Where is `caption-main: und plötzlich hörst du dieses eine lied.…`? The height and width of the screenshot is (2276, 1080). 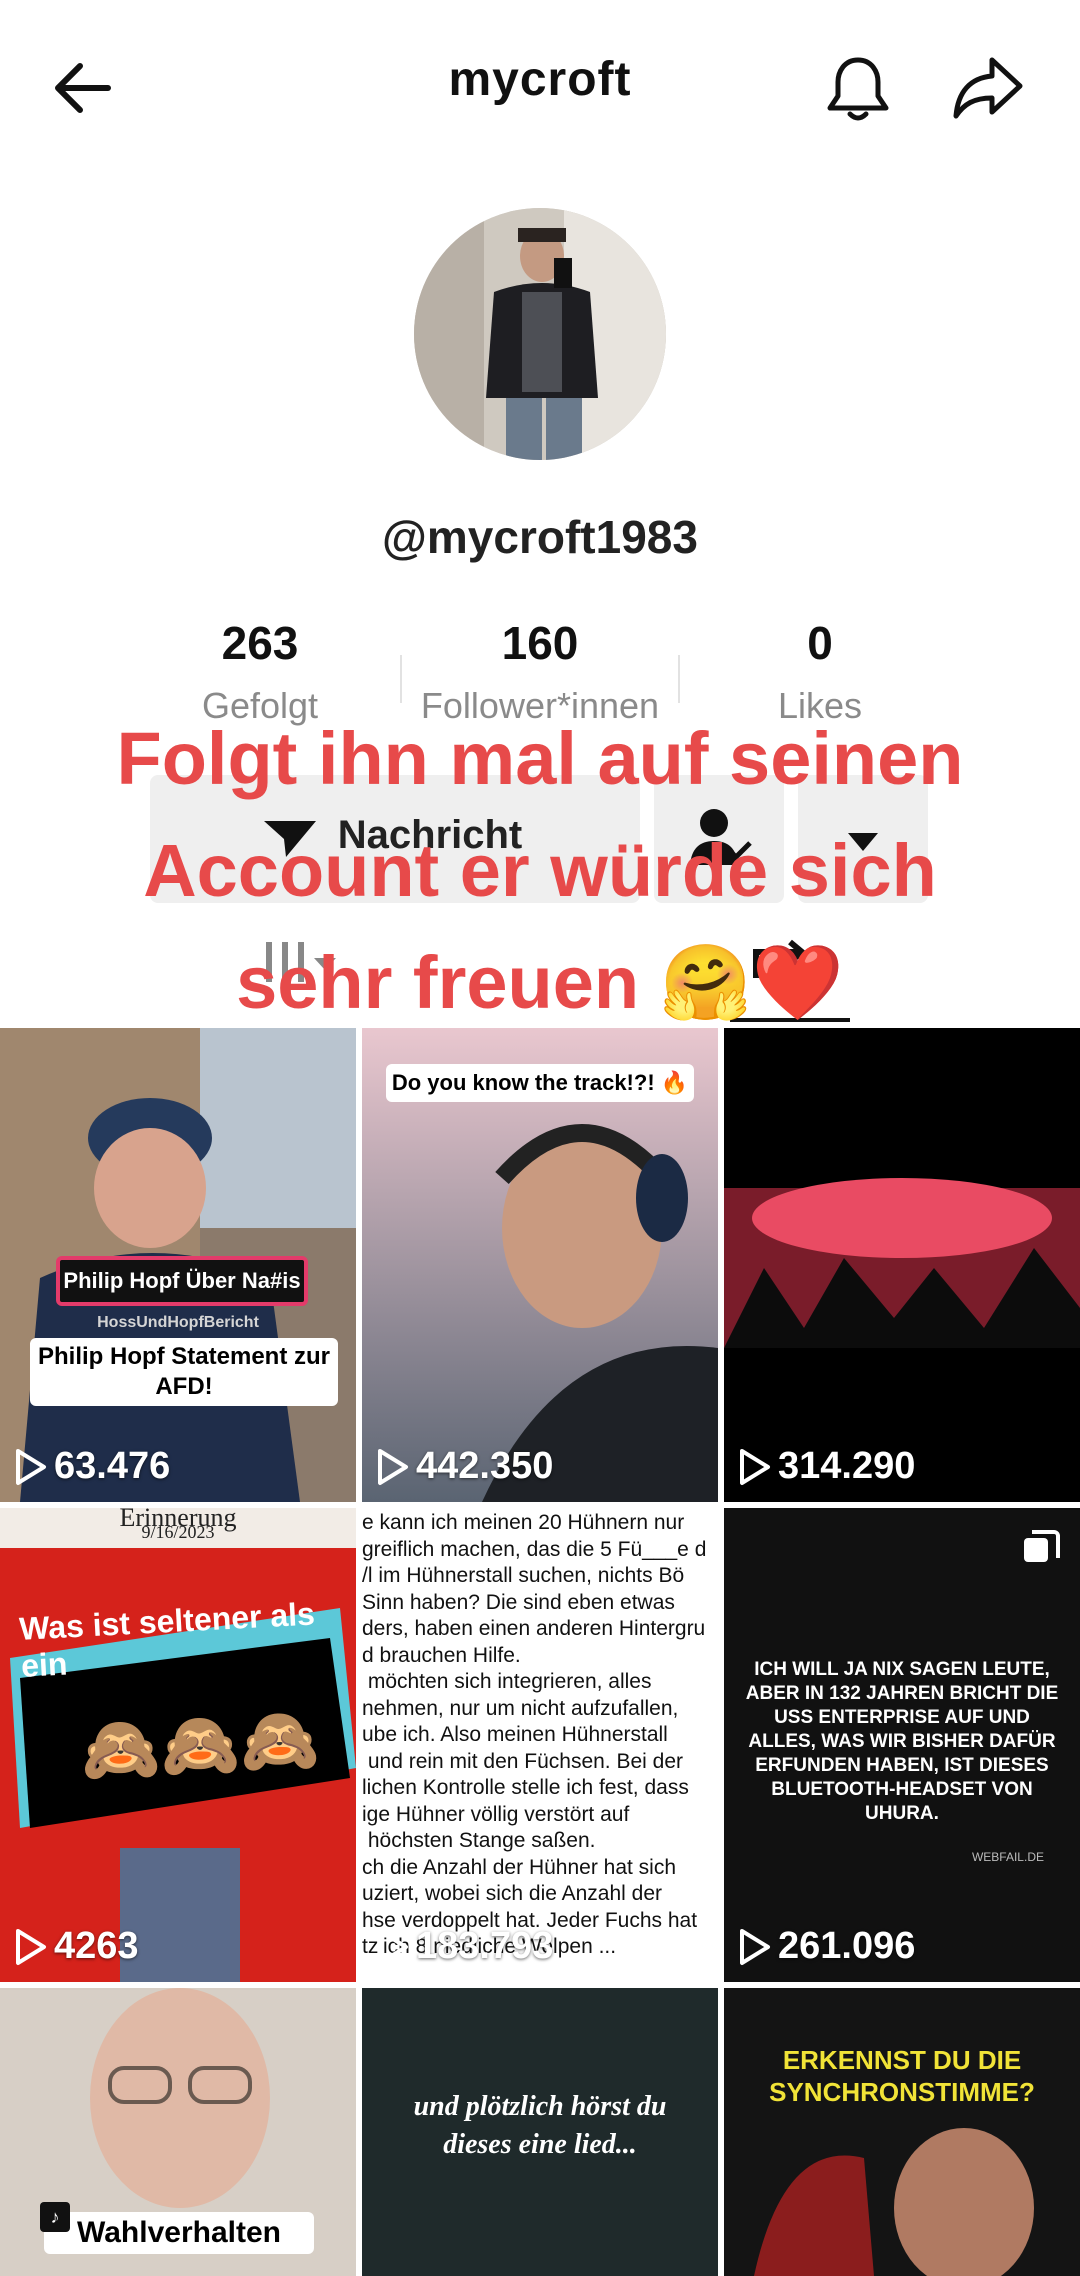
caption-main: und plötzlich hörst du dieses eine lied.… is located at coordinates (540, 2125).